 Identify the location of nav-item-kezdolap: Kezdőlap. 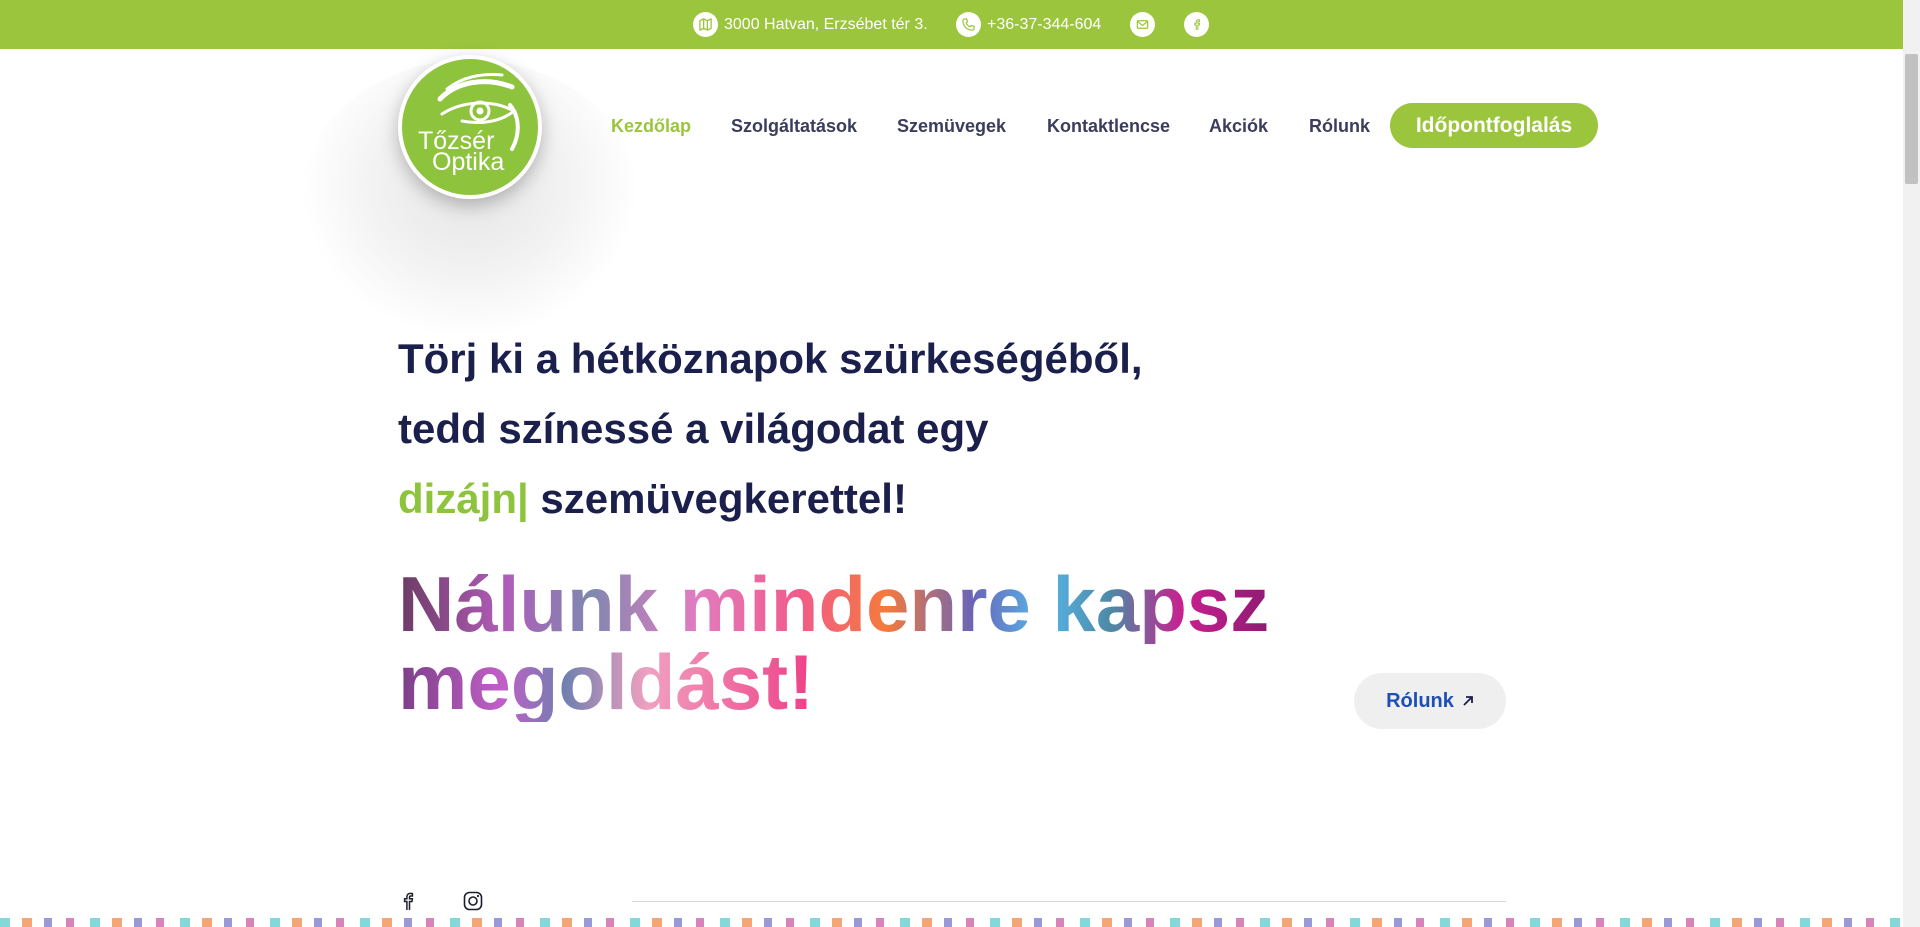
(651, 126).